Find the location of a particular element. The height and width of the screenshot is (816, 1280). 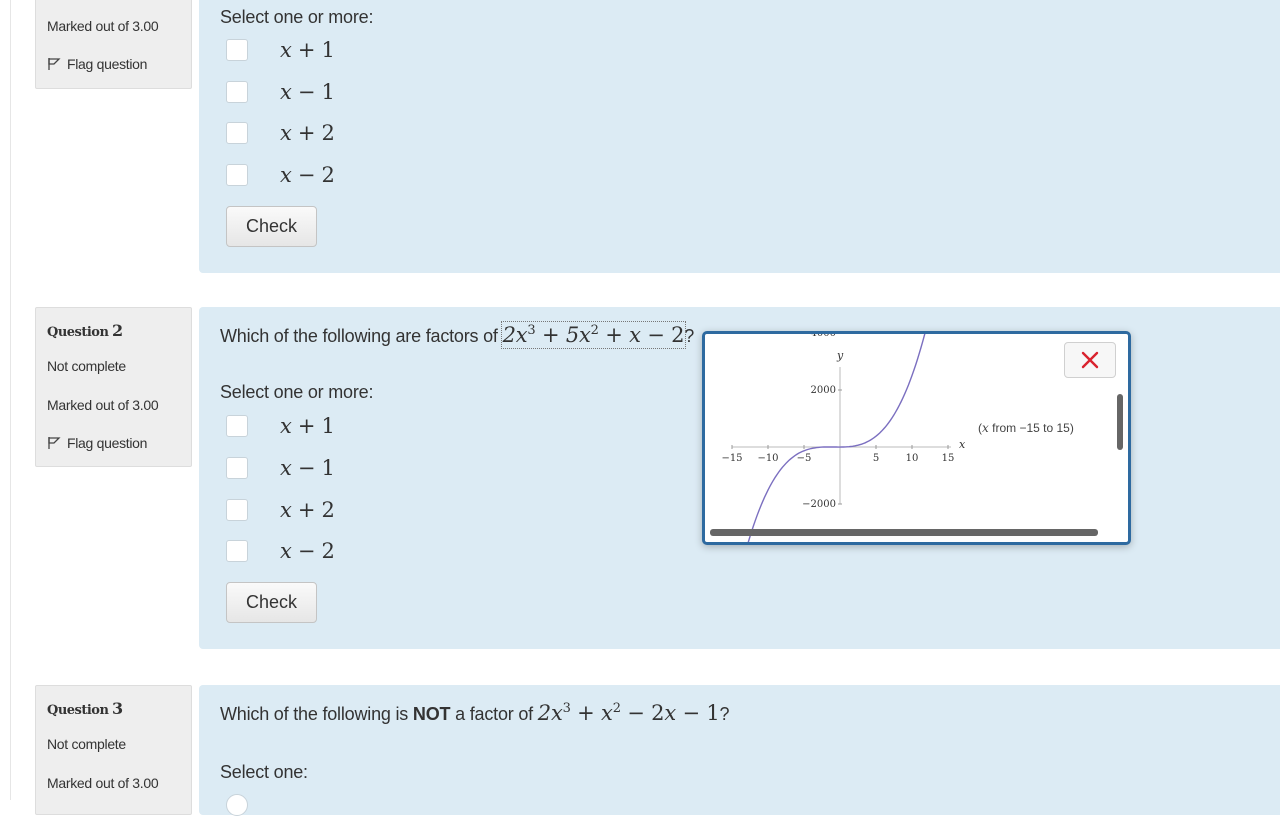

polynomial-expression: 2x3 + 5x2 + x − 2 is located at coordinates (593, 335).